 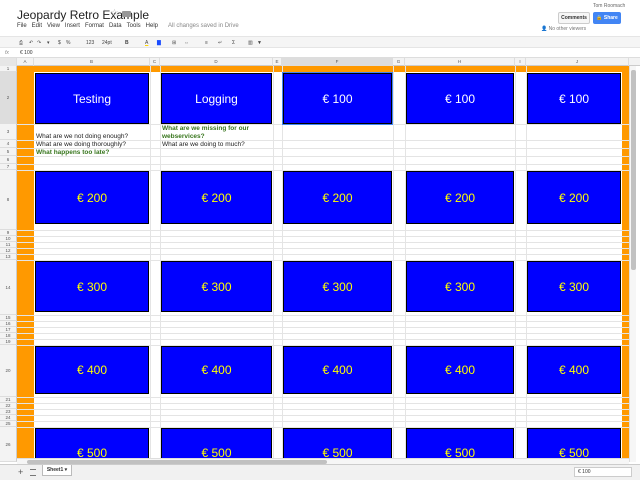 What do you see at coordinates (68, 43) in the screenshot?
I see `percent-format-icon: %` at bounding box center [68, 43].